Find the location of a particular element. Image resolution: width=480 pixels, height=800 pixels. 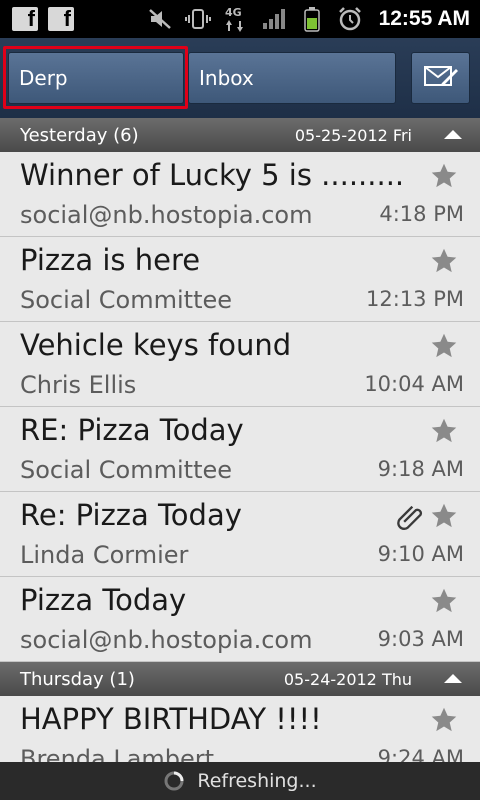

message-row: RE: Pizza Today Social Committee 9:18 AM is located at coordinates (240, 449).